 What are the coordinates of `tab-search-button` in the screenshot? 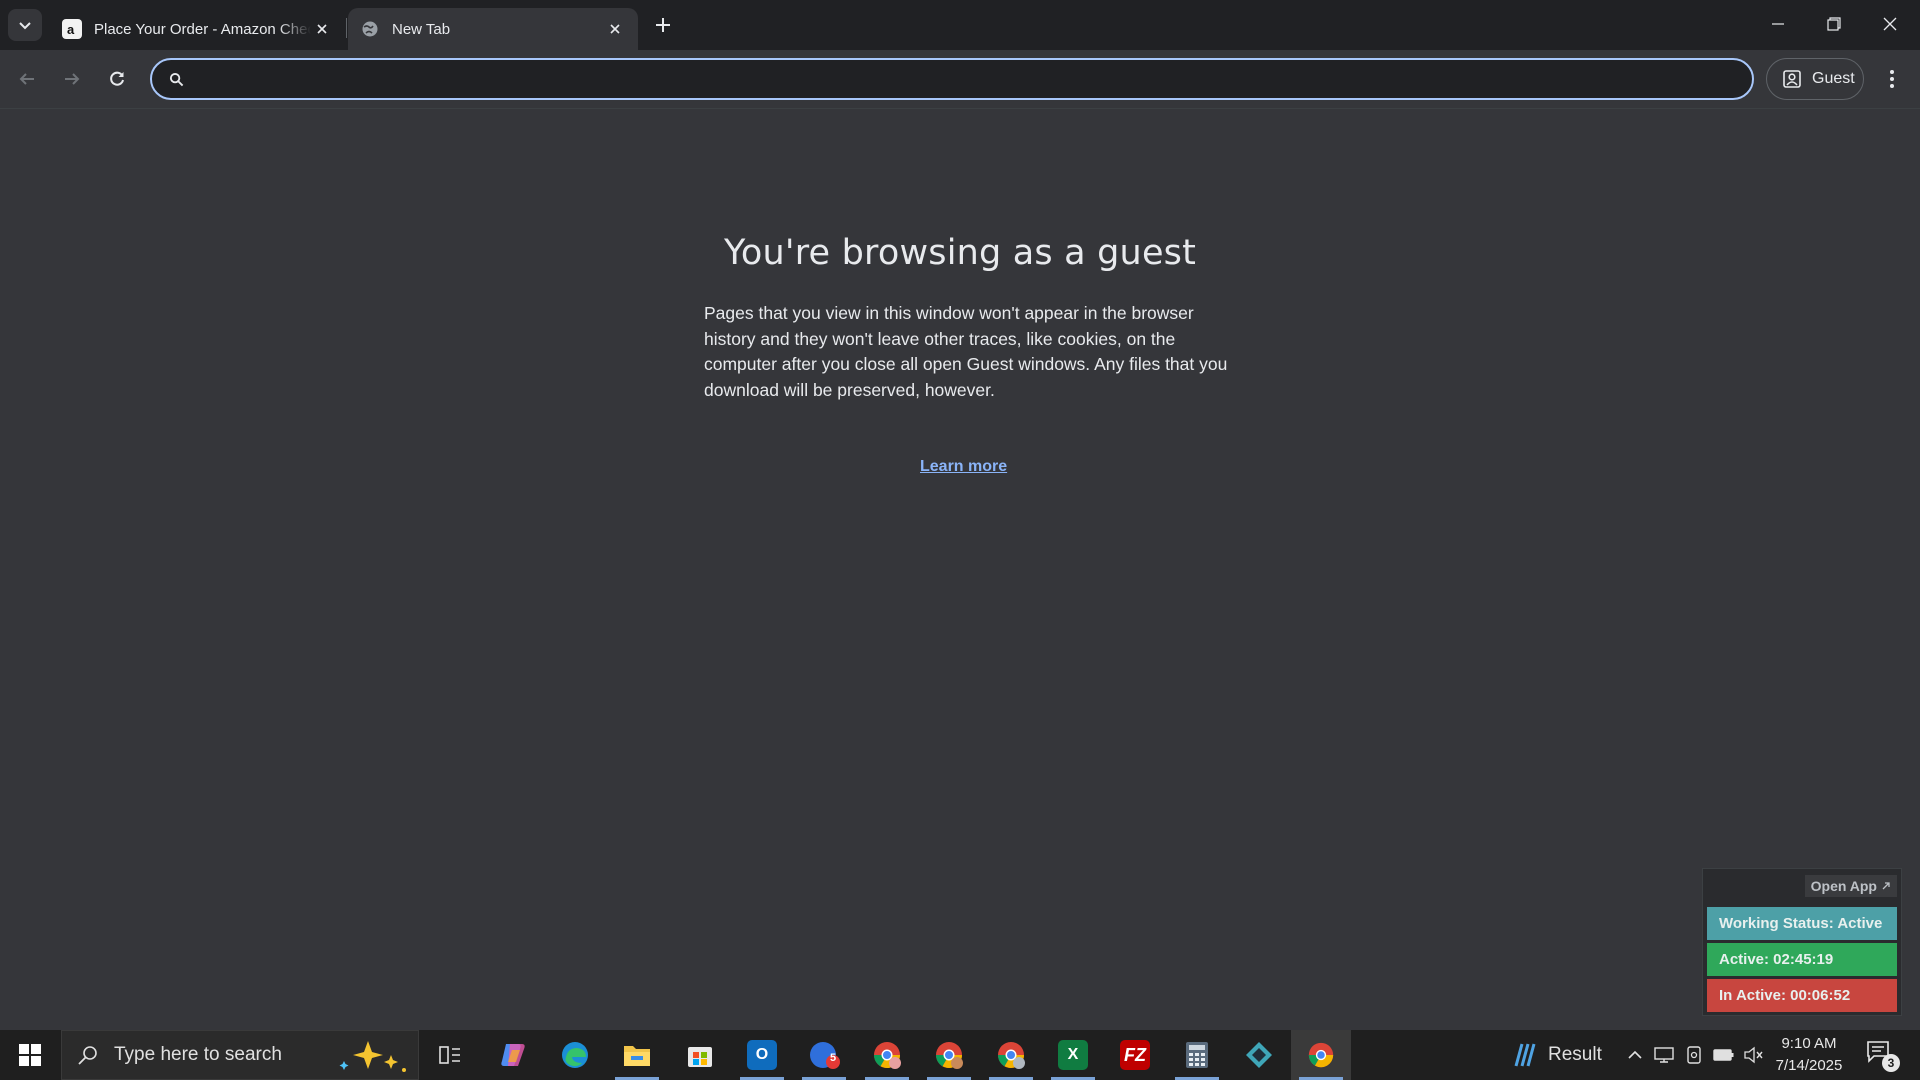 It's located at (25, 25).